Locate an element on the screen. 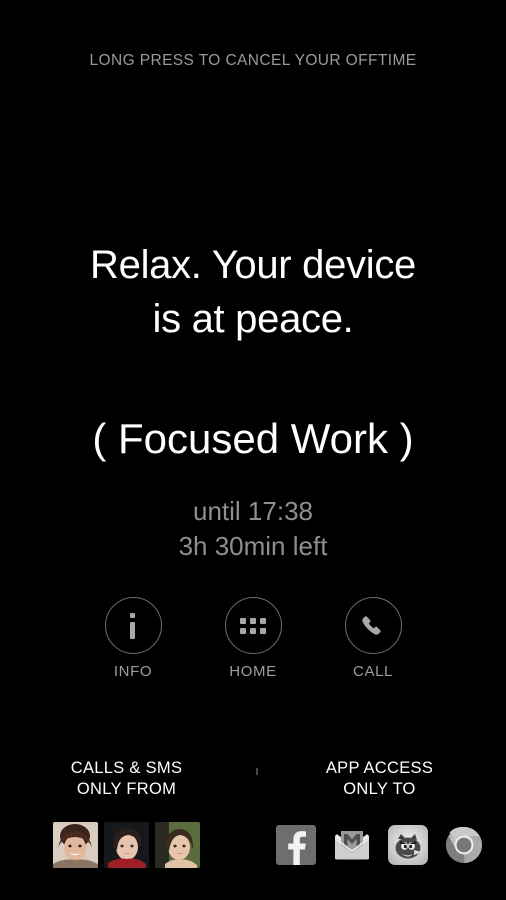 This screenshot has width=506, height=900. contacts-column-title: CALLS & SMS ONLY FROM is located at coordinates (126, 779).